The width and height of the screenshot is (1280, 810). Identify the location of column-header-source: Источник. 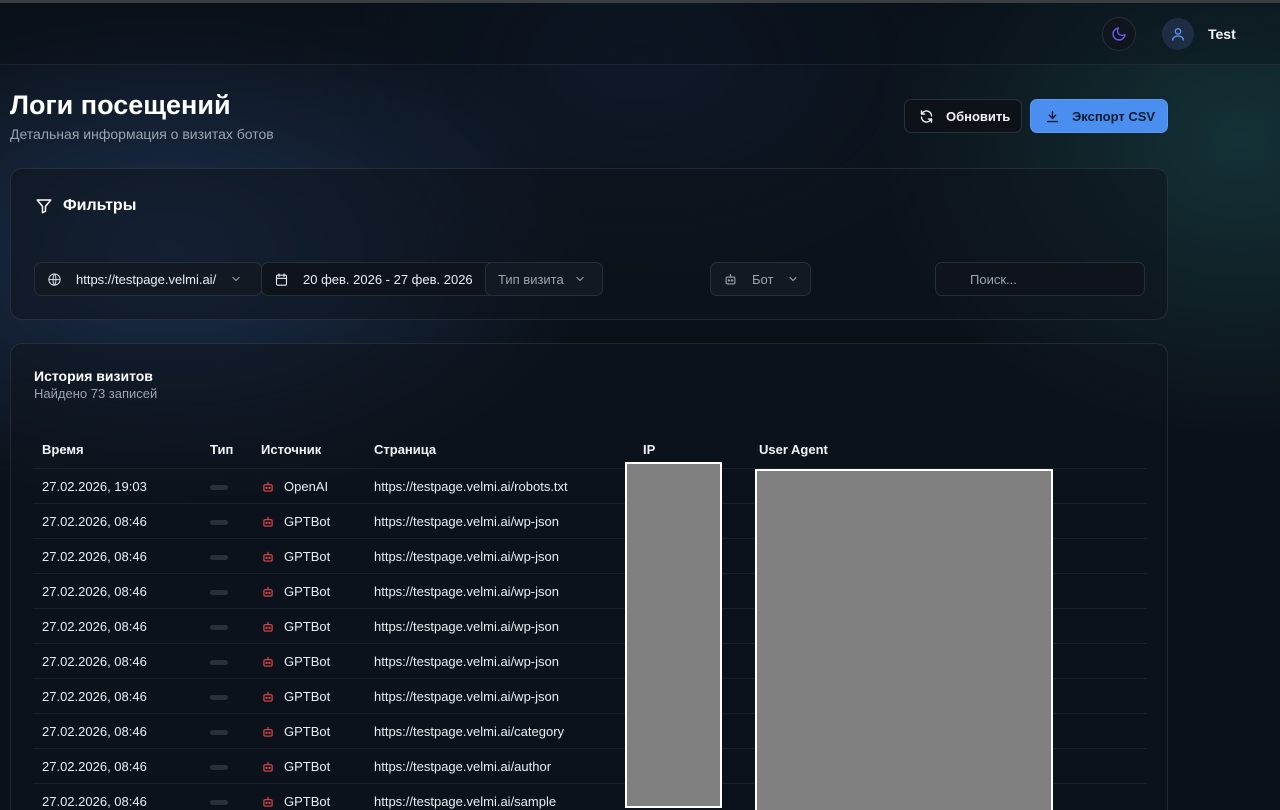
(291, 449).